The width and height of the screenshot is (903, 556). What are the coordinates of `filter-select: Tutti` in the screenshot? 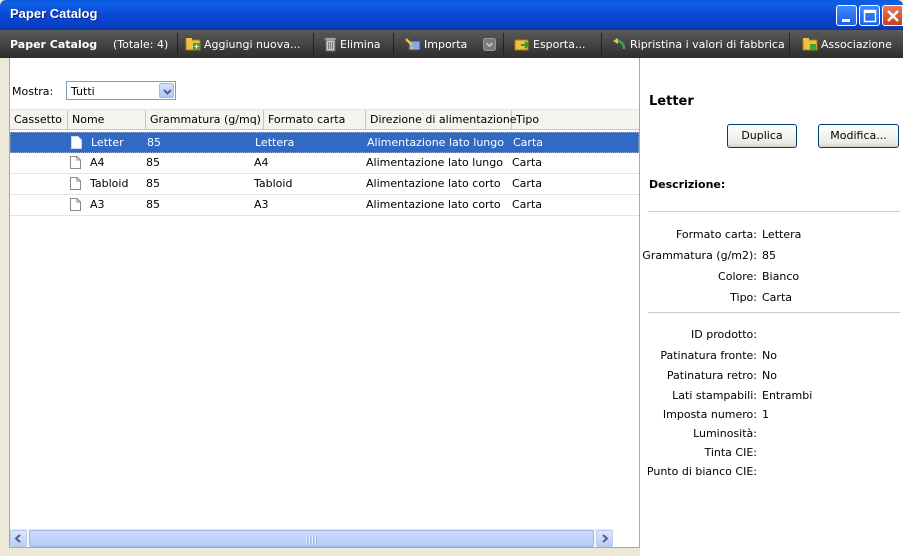 It's located at (121, 90).